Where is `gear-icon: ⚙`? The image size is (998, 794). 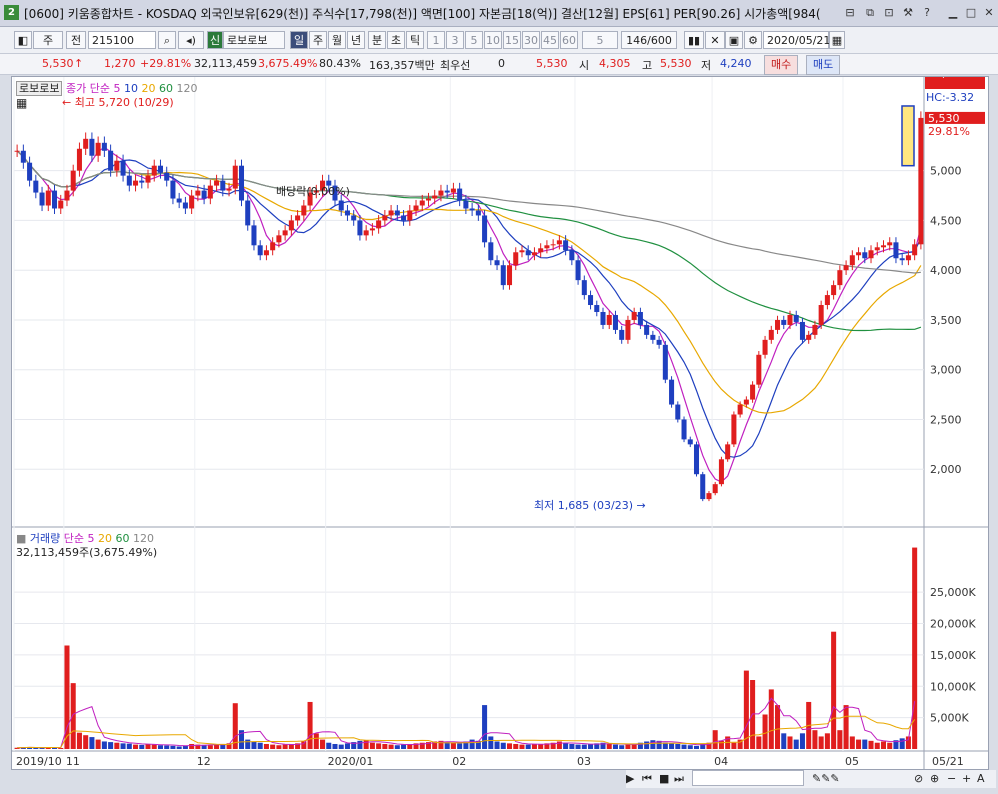
gear-icon: ⚙ is located at coordinates (753, 40).